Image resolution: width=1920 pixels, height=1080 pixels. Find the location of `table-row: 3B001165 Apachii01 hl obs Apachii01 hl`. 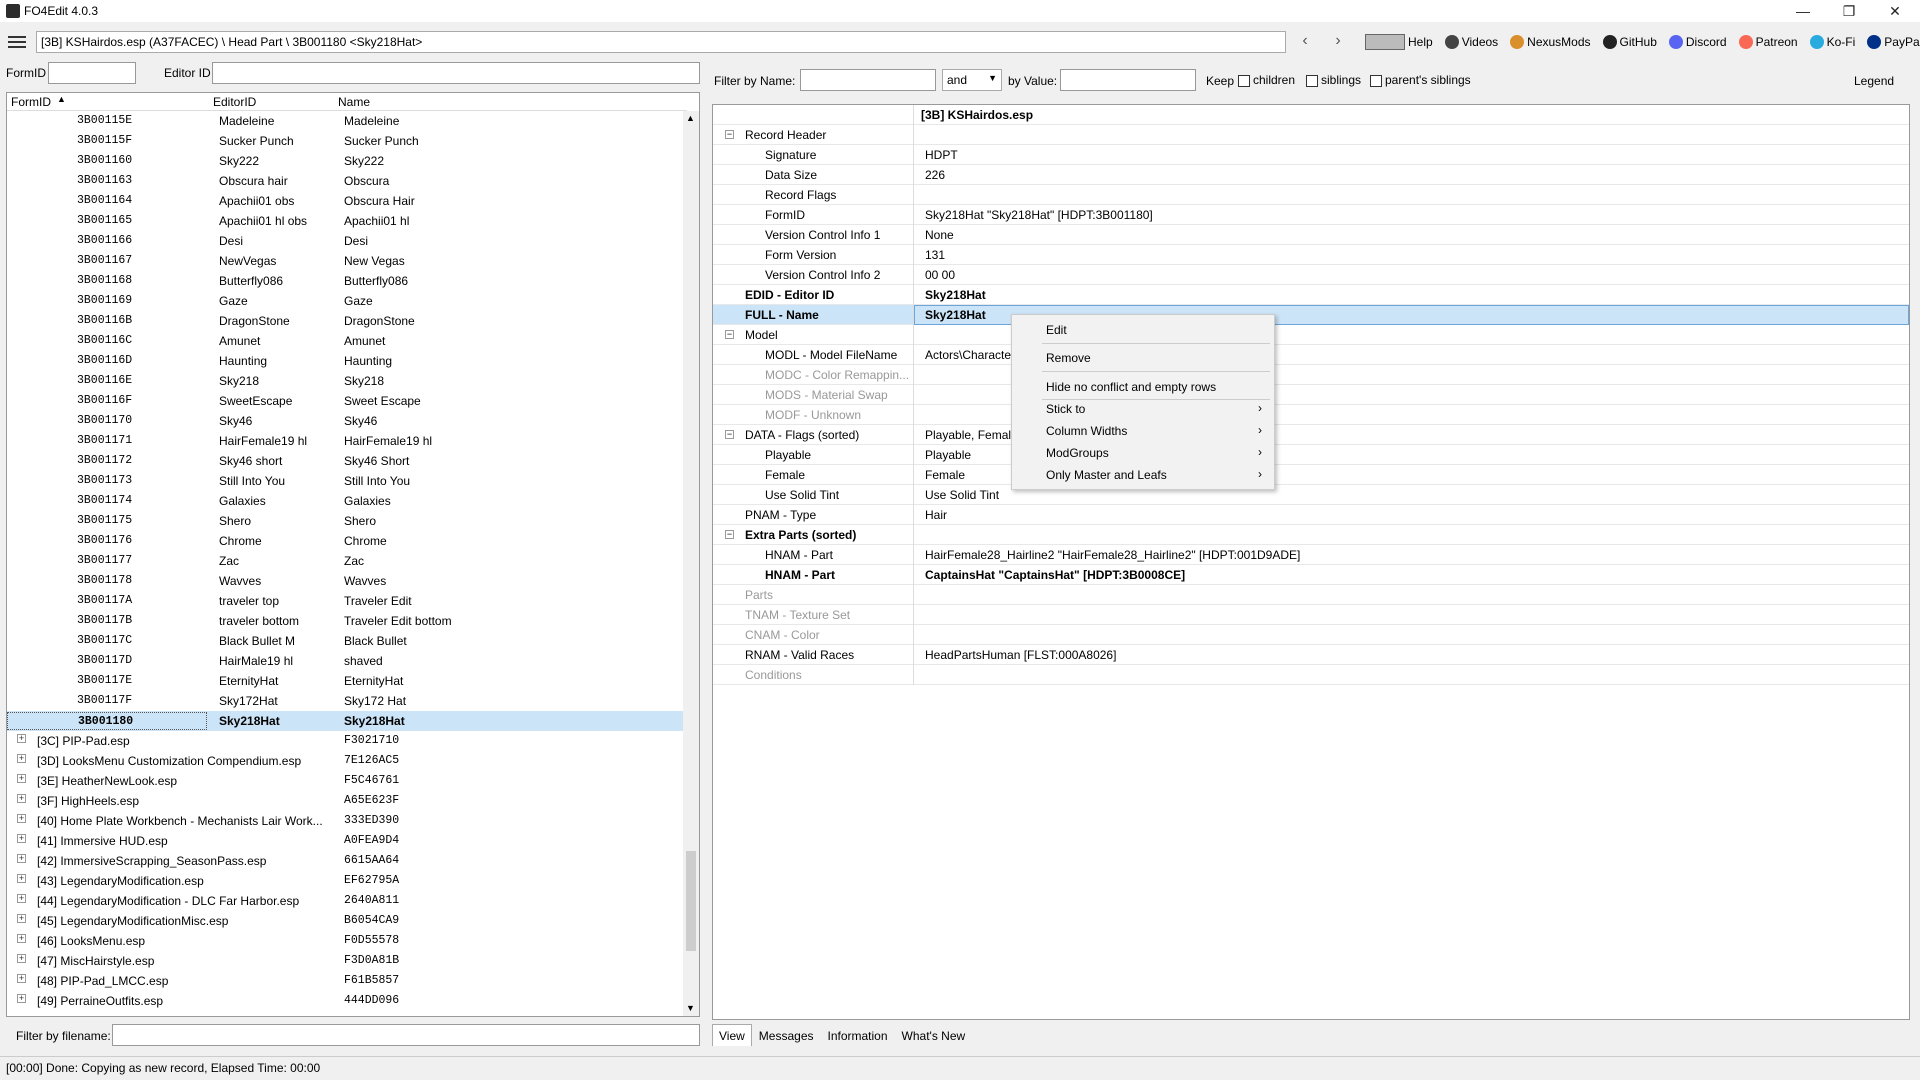

table-row: 3B001165 Apachii01 hl obs Apachii01 hl is located at coordinates (347, 221).